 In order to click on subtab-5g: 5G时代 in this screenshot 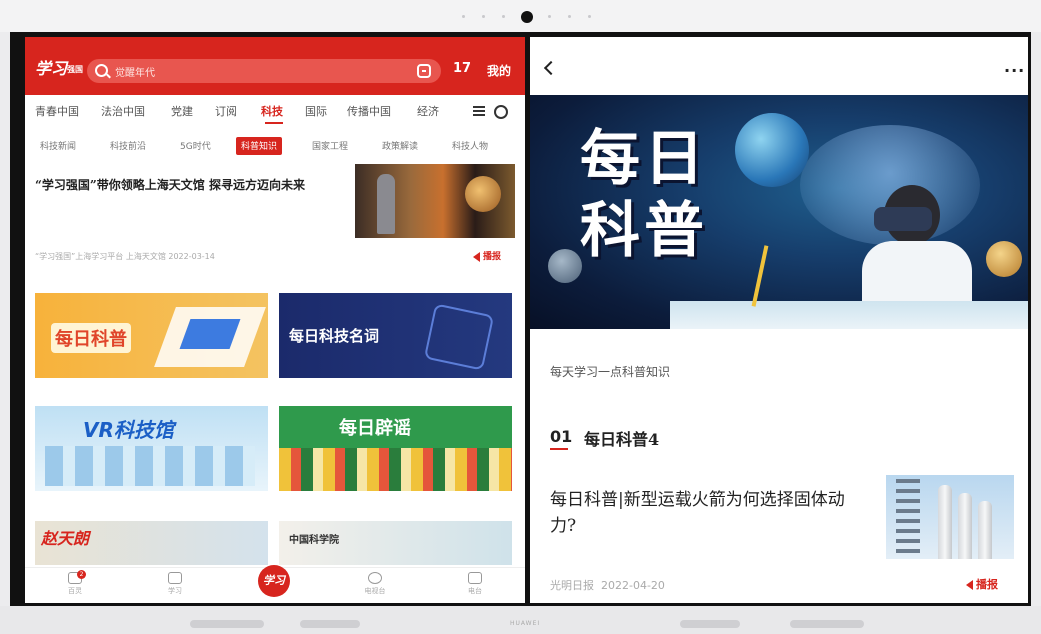, I will do `click(195, 146)`.